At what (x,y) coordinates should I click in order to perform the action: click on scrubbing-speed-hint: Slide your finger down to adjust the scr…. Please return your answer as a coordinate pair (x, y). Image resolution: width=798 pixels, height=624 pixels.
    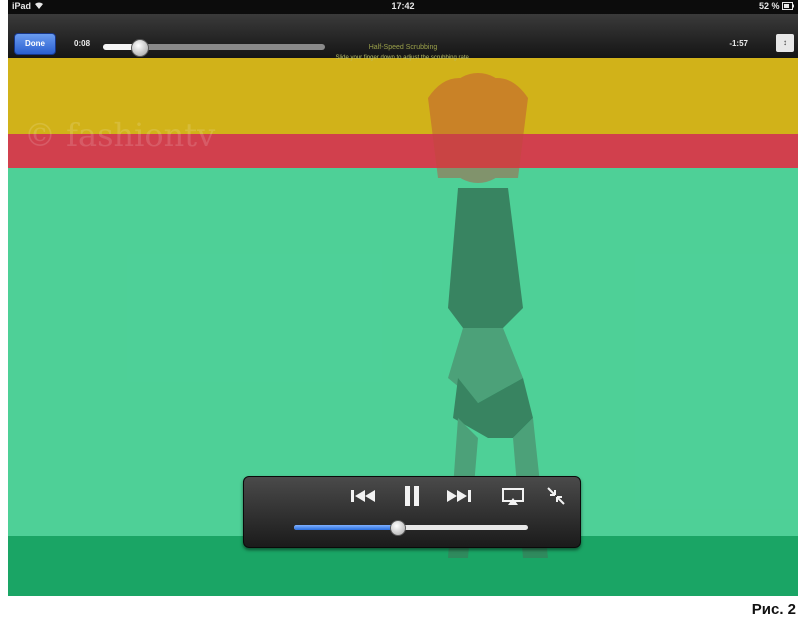
    Looking at the image, I should click on (403, 58).